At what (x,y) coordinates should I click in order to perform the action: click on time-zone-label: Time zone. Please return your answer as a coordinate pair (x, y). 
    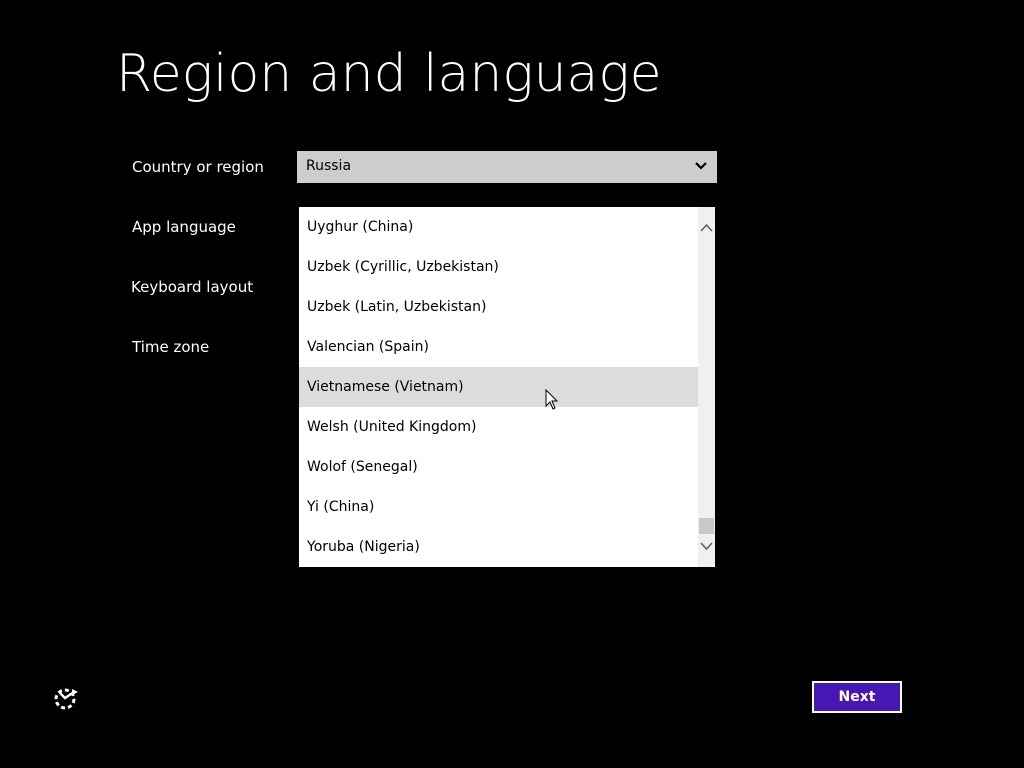
    Looking at the image, I should click on (171, 347).